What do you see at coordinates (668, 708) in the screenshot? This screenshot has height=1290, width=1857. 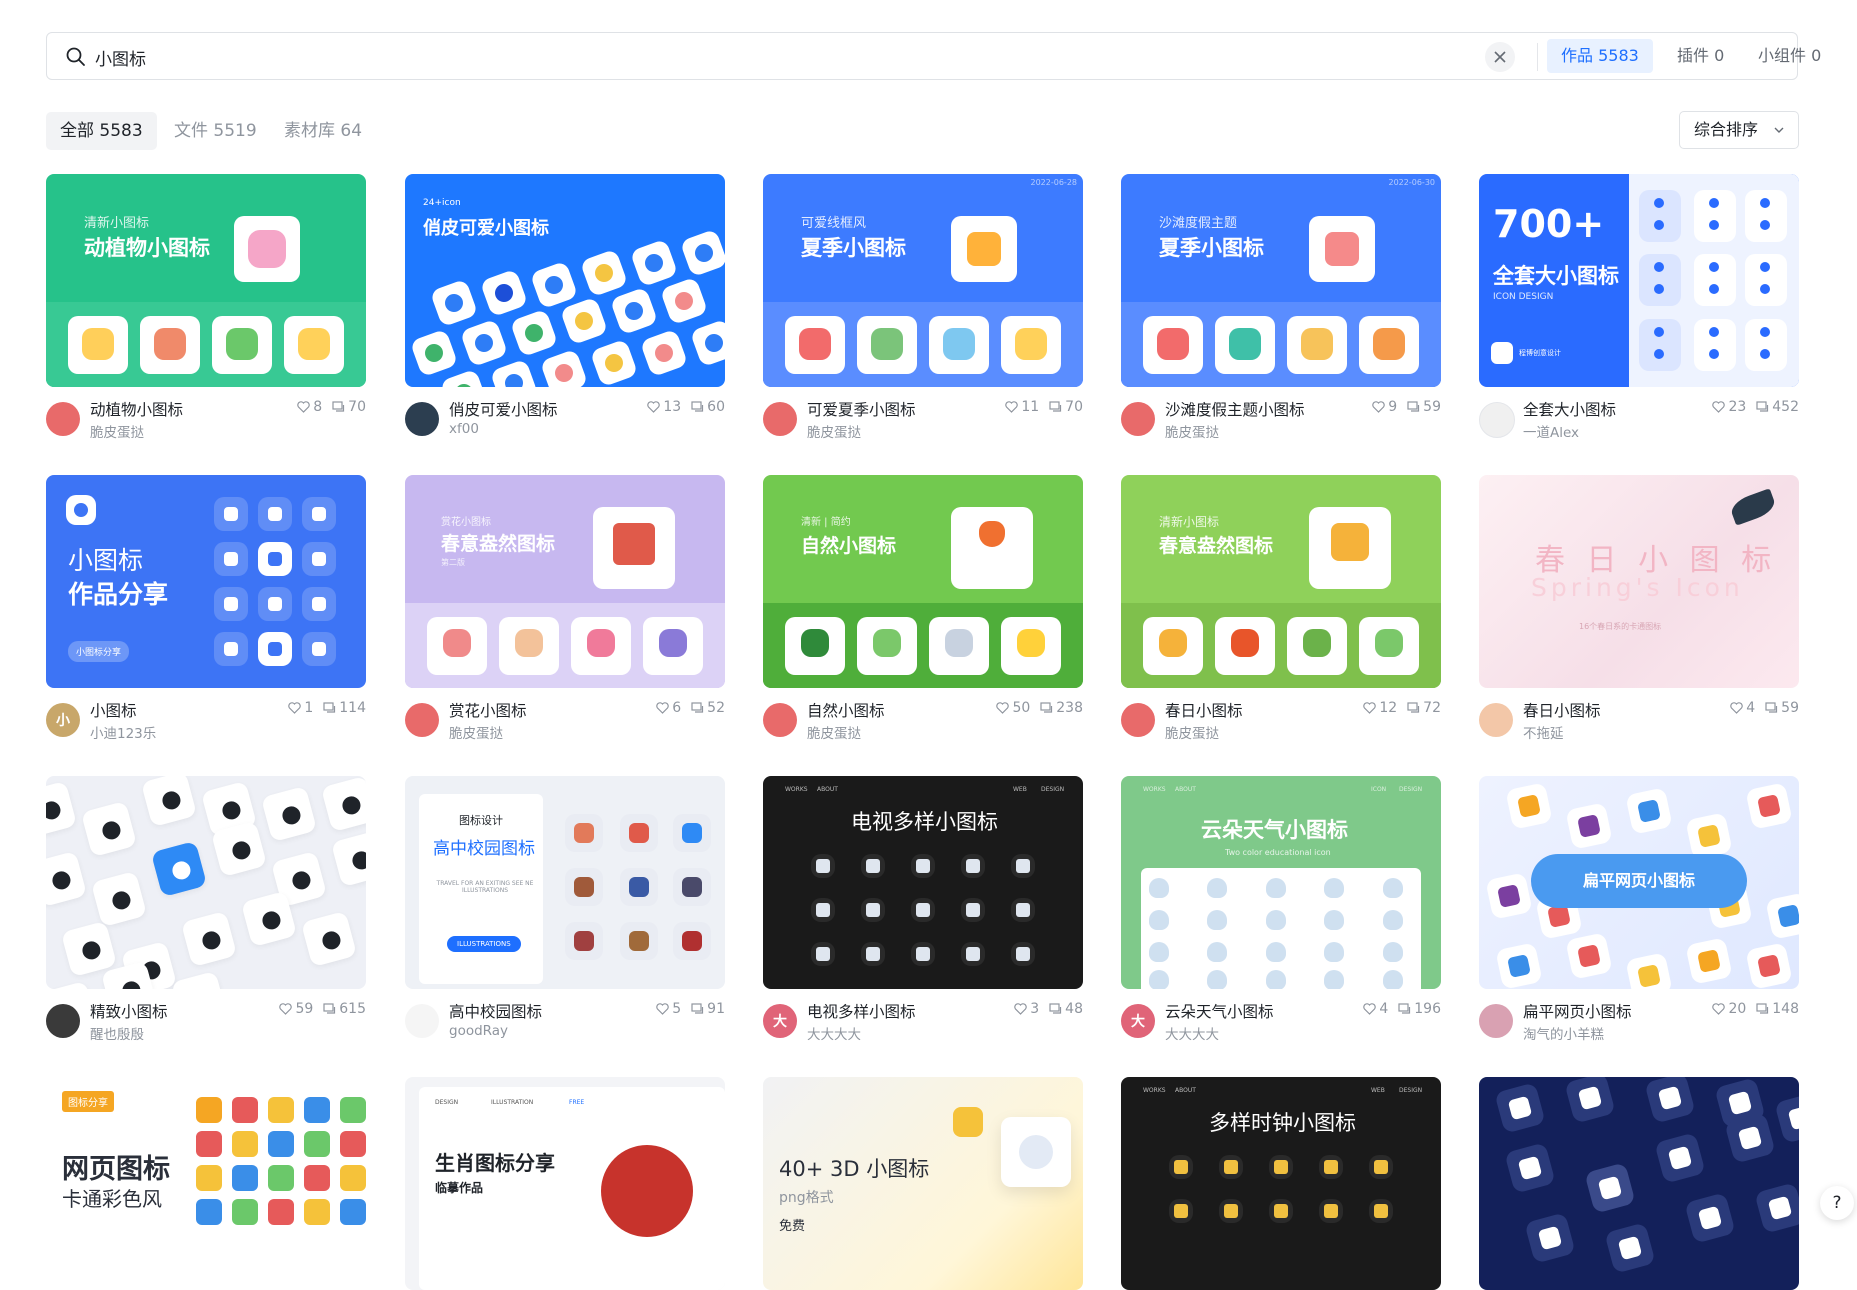 I see `like-count: 6` at bounding box center [668, 708].